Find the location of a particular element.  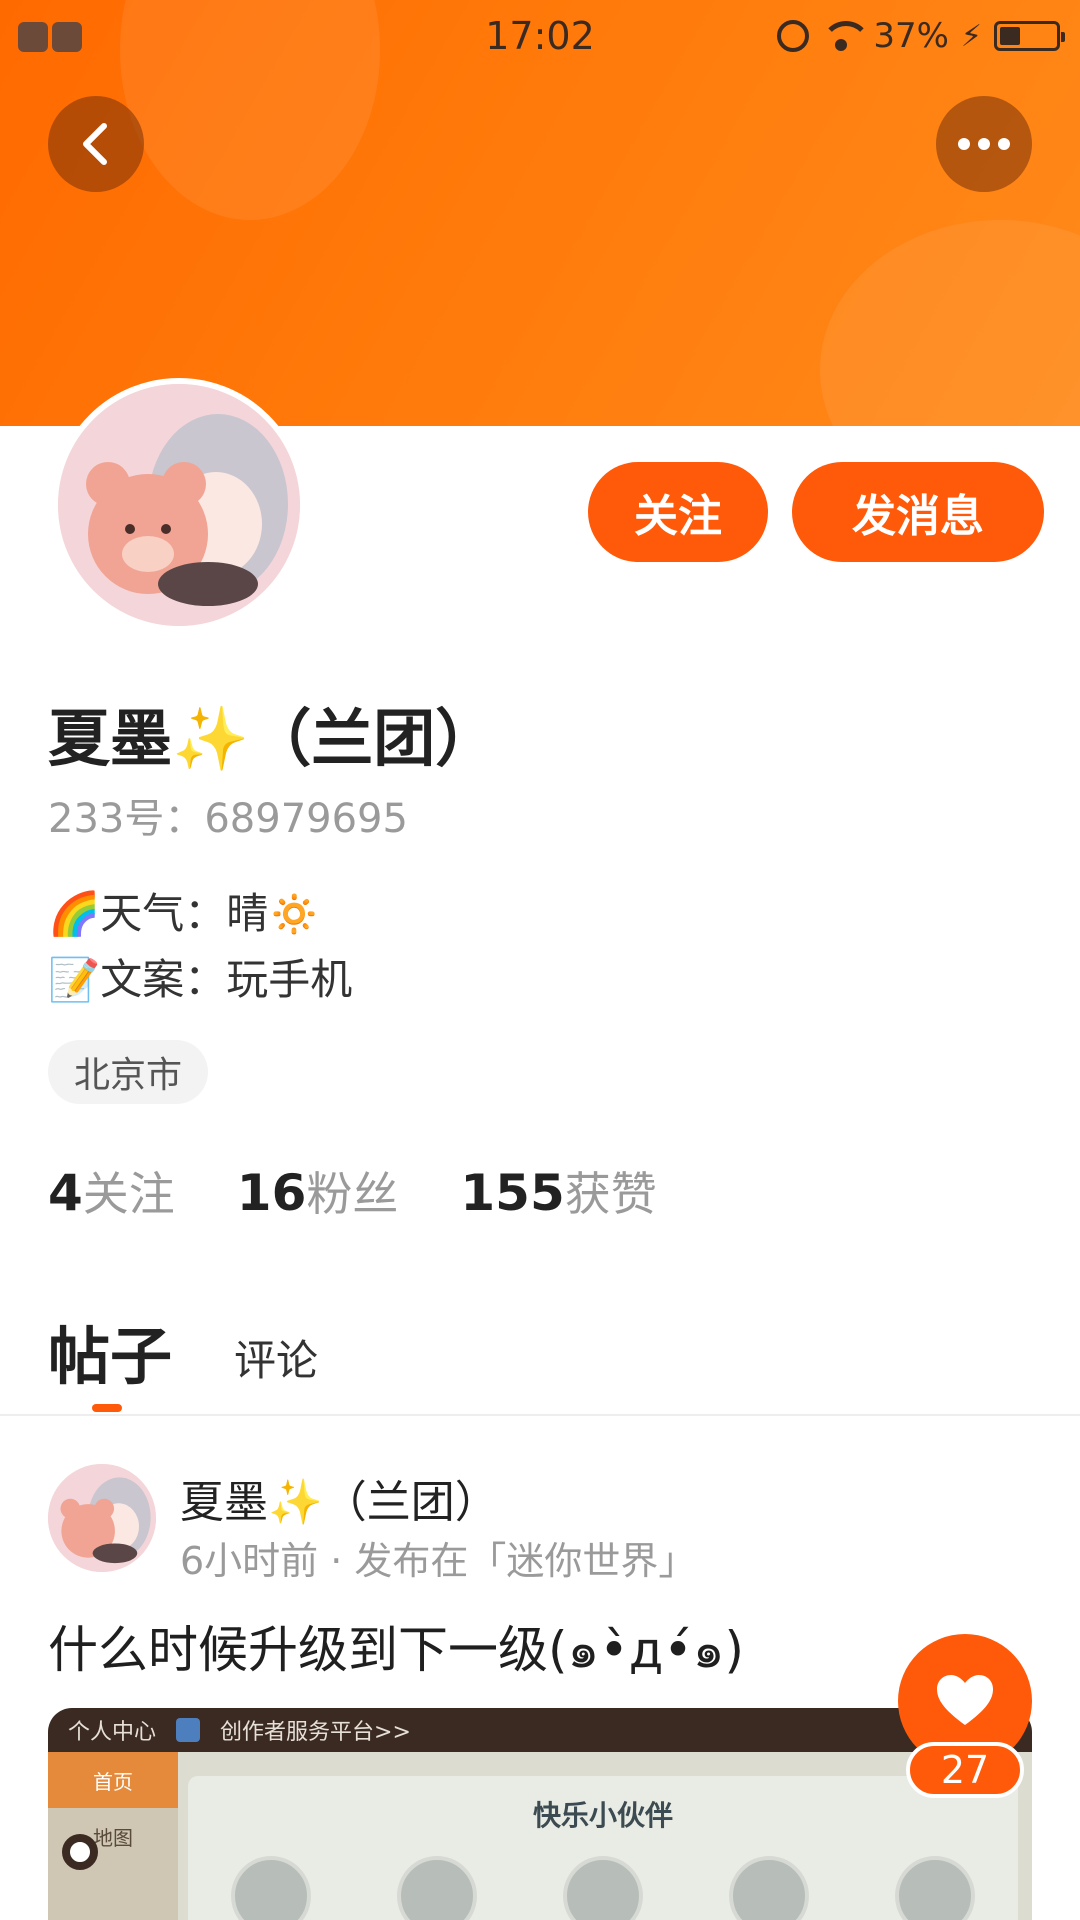

back-button is located at coordinates (96, 144).